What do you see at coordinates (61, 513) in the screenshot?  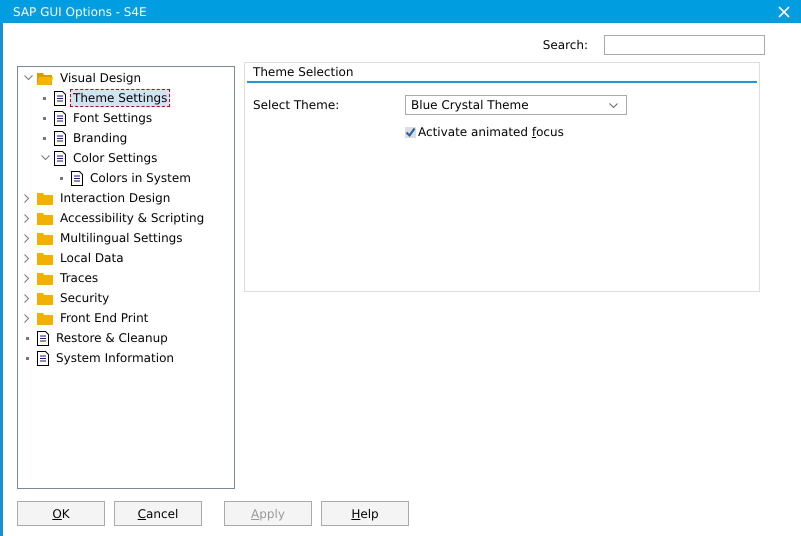 I see `dialog-button: OK` at bounding box center [61, 513].